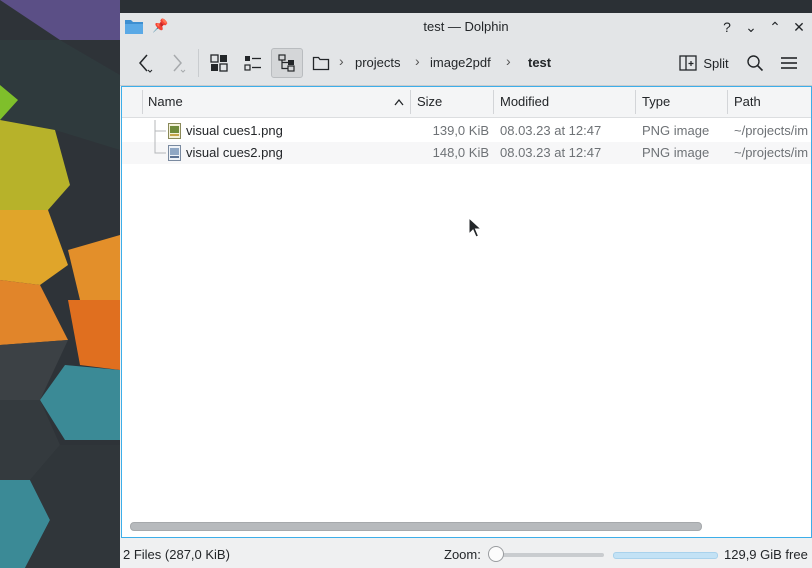 The image size is (812, 568). I want to click on horizontal-scrollbar, so click(465, 527).